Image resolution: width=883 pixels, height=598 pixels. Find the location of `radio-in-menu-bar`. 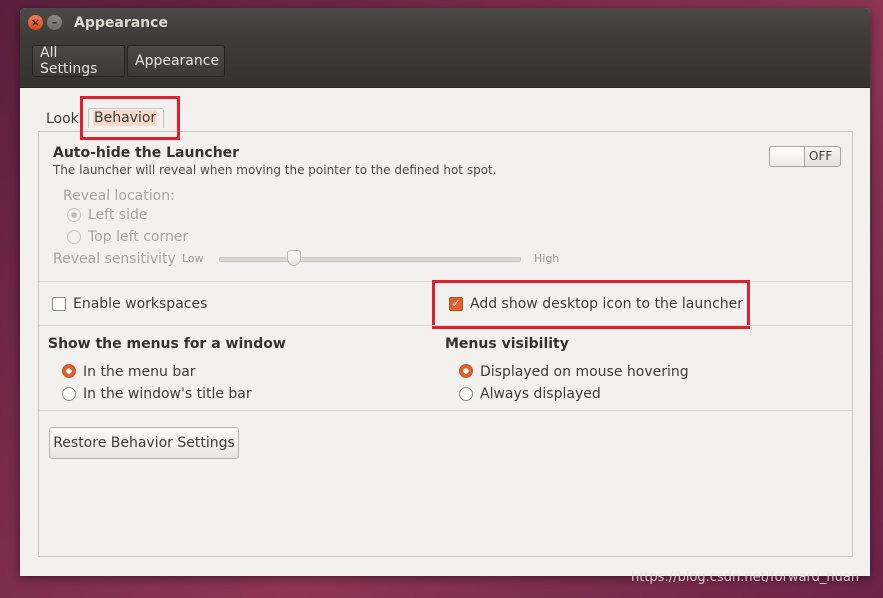

radio-in-menu-bar is located at coordinates (69, 371).